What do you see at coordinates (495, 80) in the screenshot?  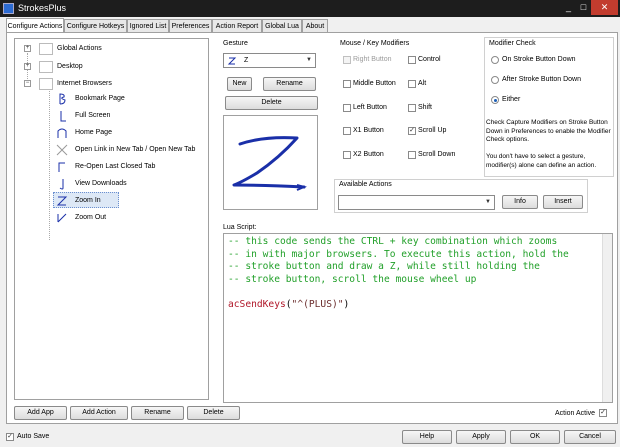 I see `radio-after-stroke-button-down` at bounding box center [495, 80].